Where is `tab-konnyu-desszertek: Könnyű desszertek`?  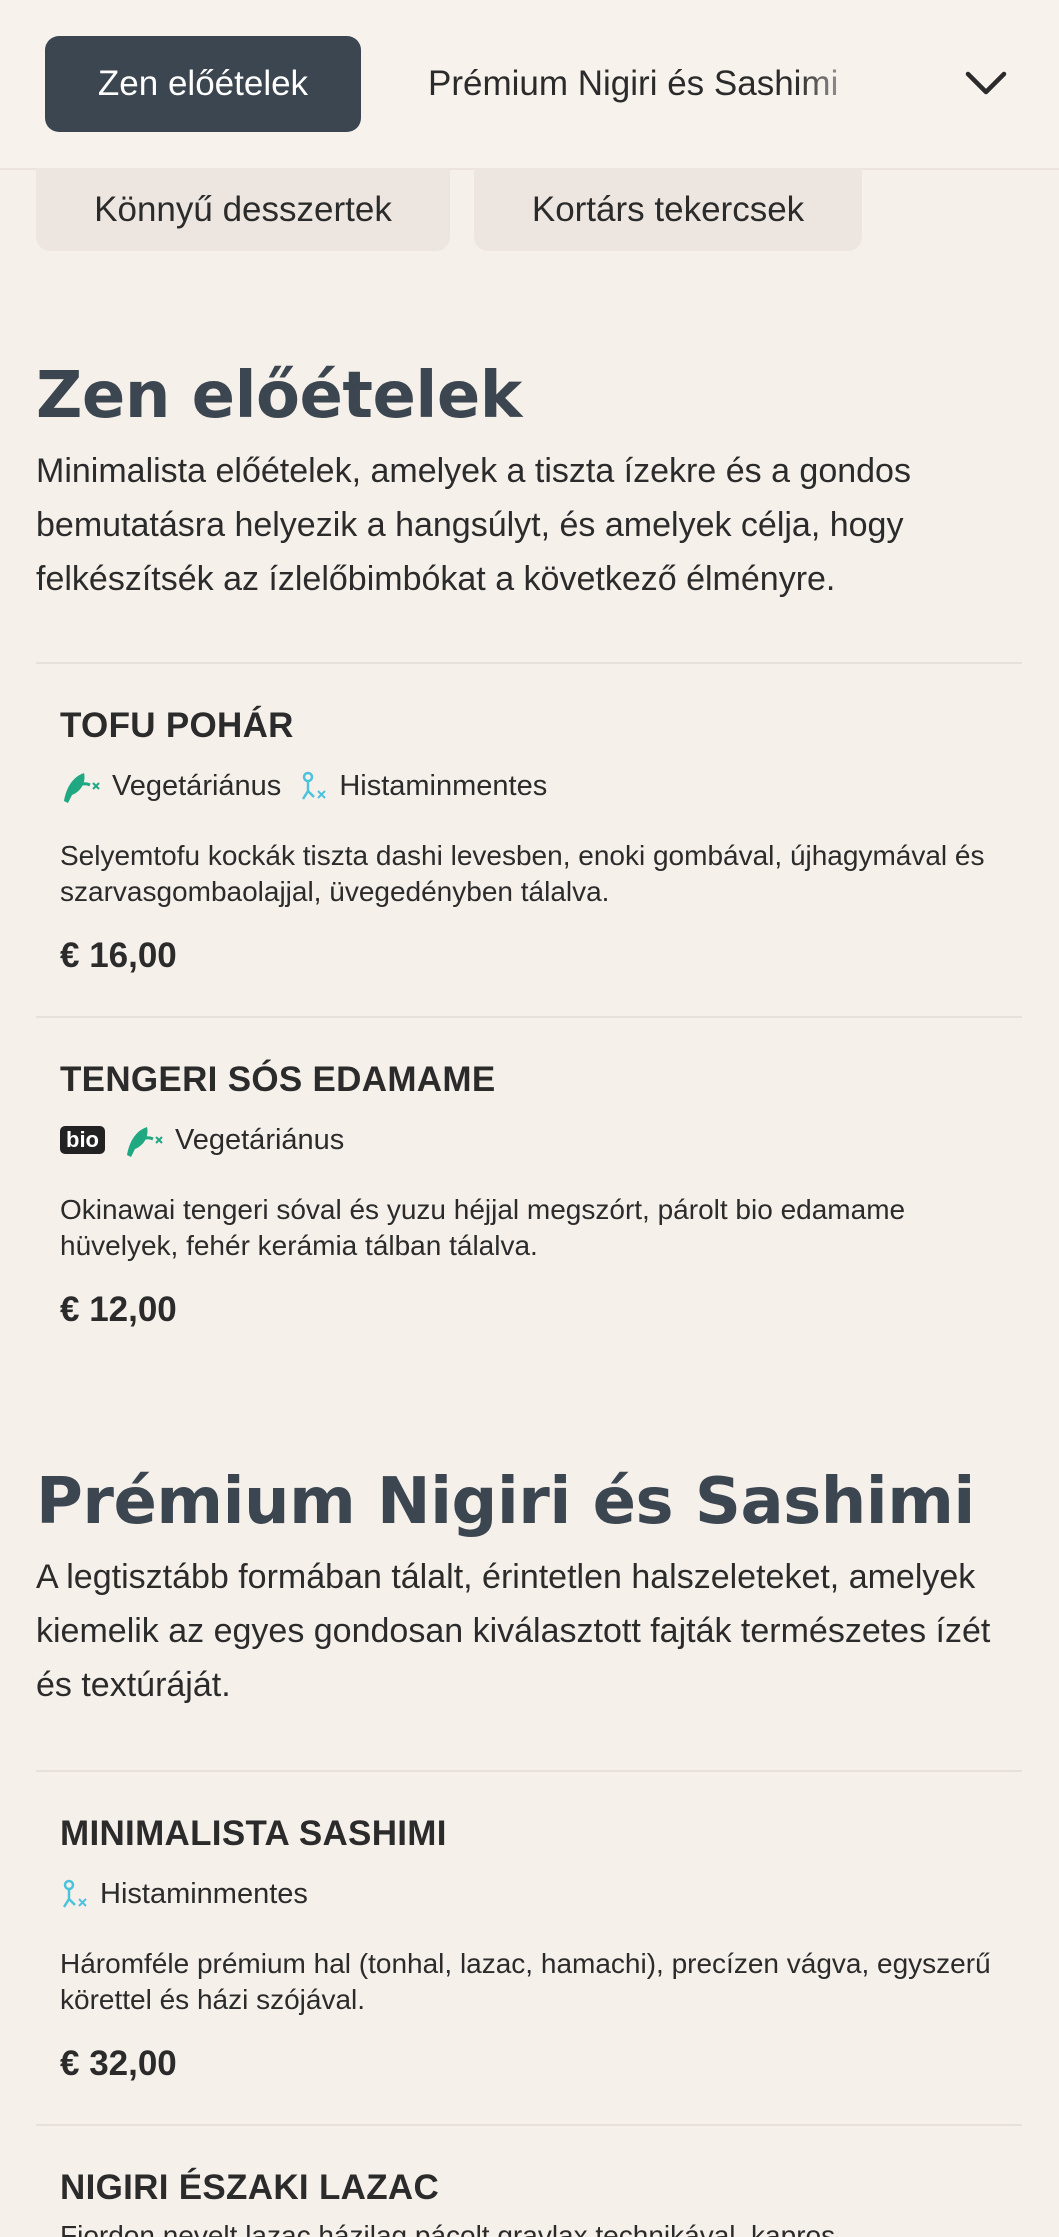 tab-konnyu-desszertek: Könnyű desszertek is located at coordinates (243, 209).